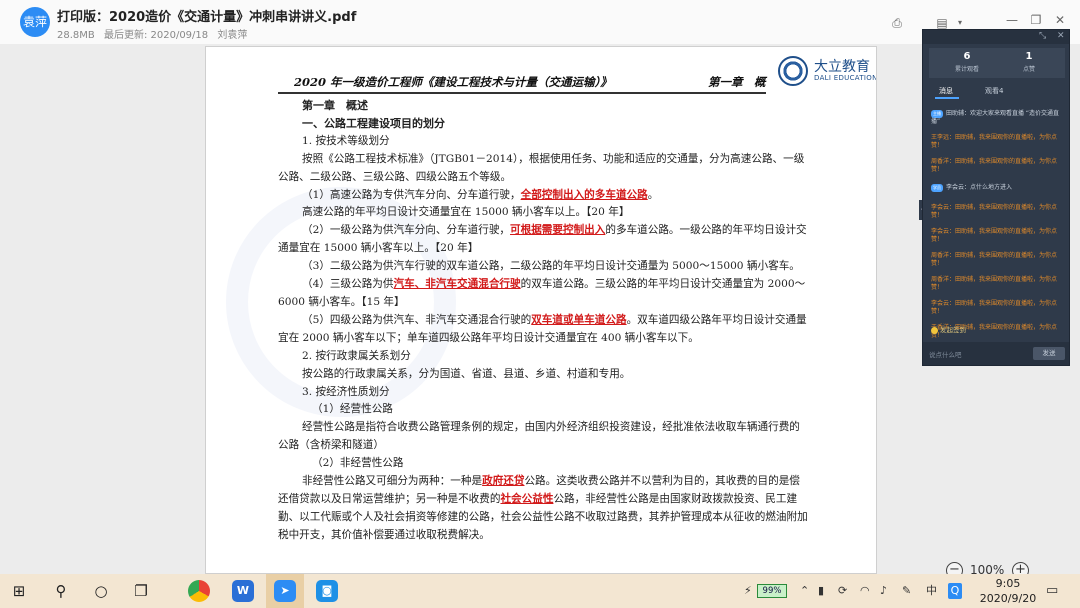 This screenshot has height=608, width=1080. I want to click on highlight-text: 社会公益性, so click(527, 498).